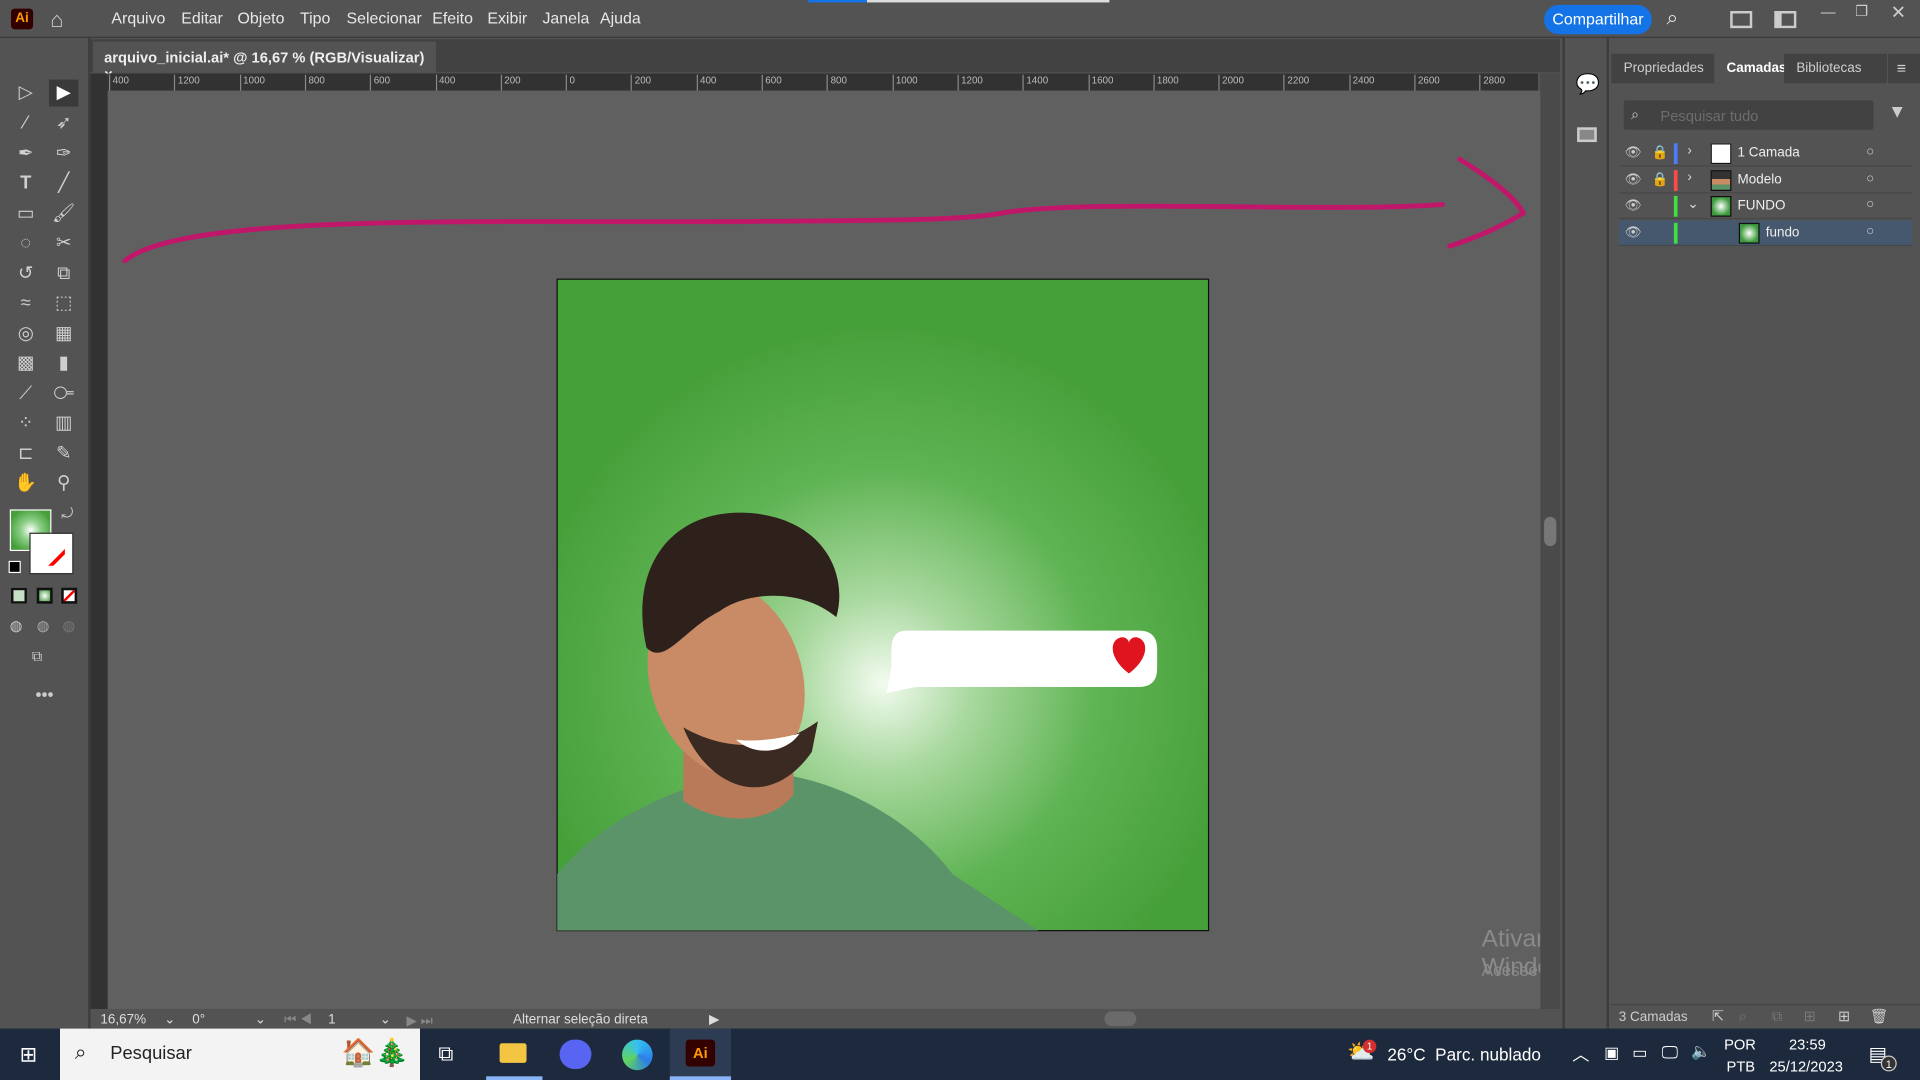 The width and height of the screenshot is (1920, 1080). I want to click on vertical-scrollbar, so click(1550, 541).